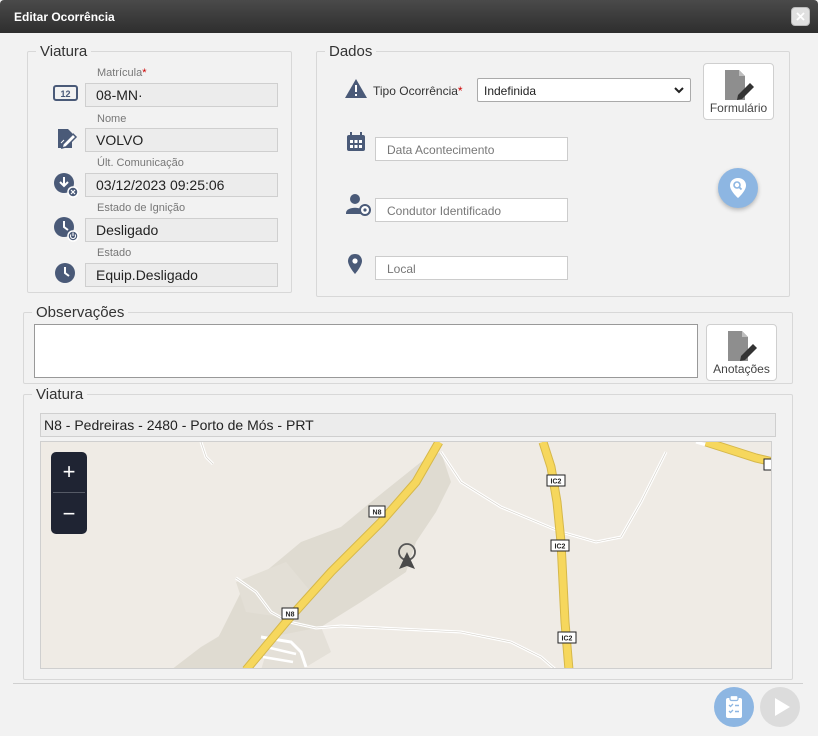 This screenshot has height=736, width=818. I want to click on clipboard-list-icon, so click(734, 706).